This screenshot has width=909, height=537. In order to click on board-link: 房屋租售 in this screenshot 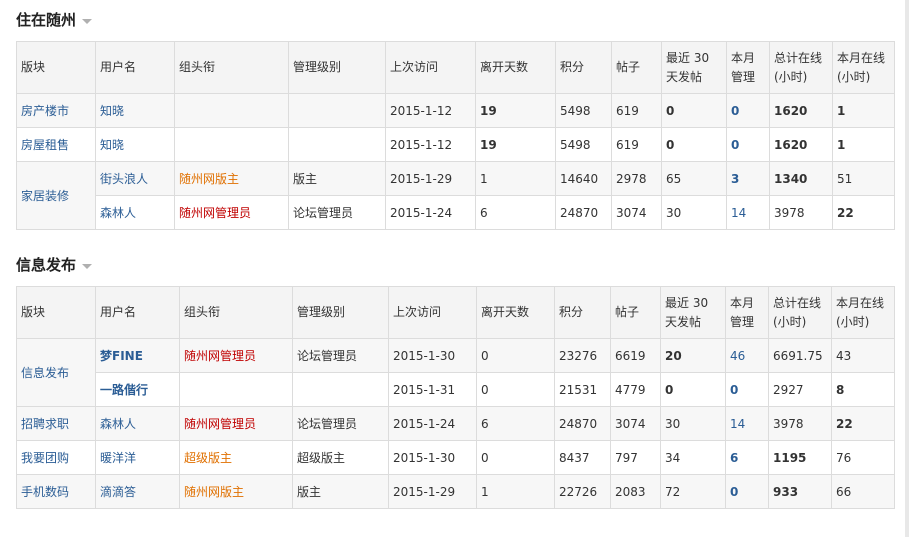, I will do `click(45, 145)`.